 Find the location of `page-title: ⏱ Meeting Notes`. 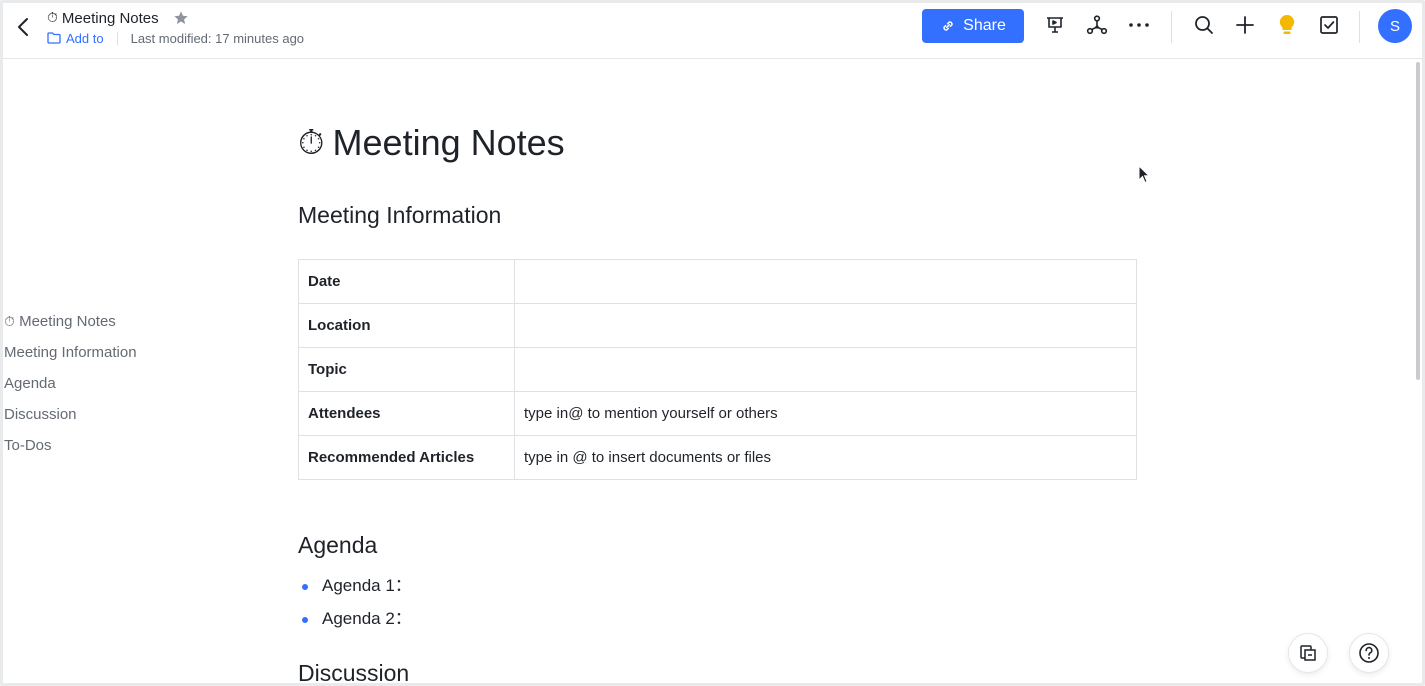

page-title: ⏱ Meeting Notes is located at coordinates (431, 143).